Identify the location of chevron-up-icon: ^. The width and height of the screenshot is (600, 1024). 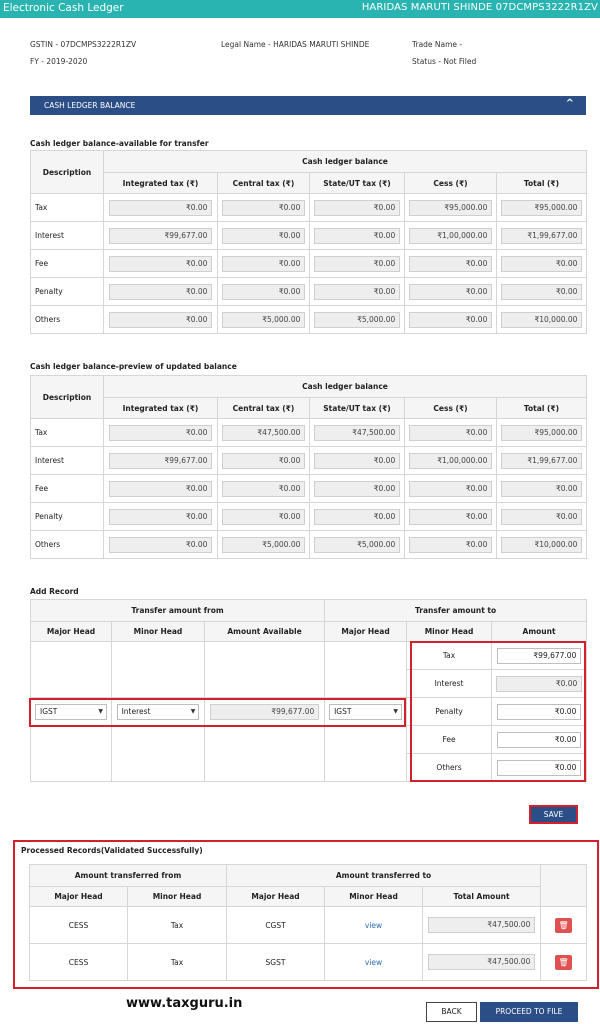
(570, 103).